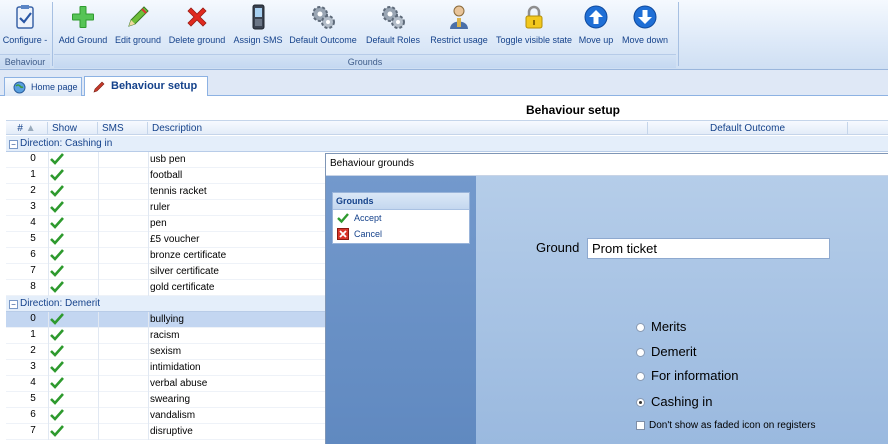 The image size is (888, 444). What do you see at coordinates (33, 366) in the screenshot?
I see `row-number: 3` at bounding box center [33, 366].